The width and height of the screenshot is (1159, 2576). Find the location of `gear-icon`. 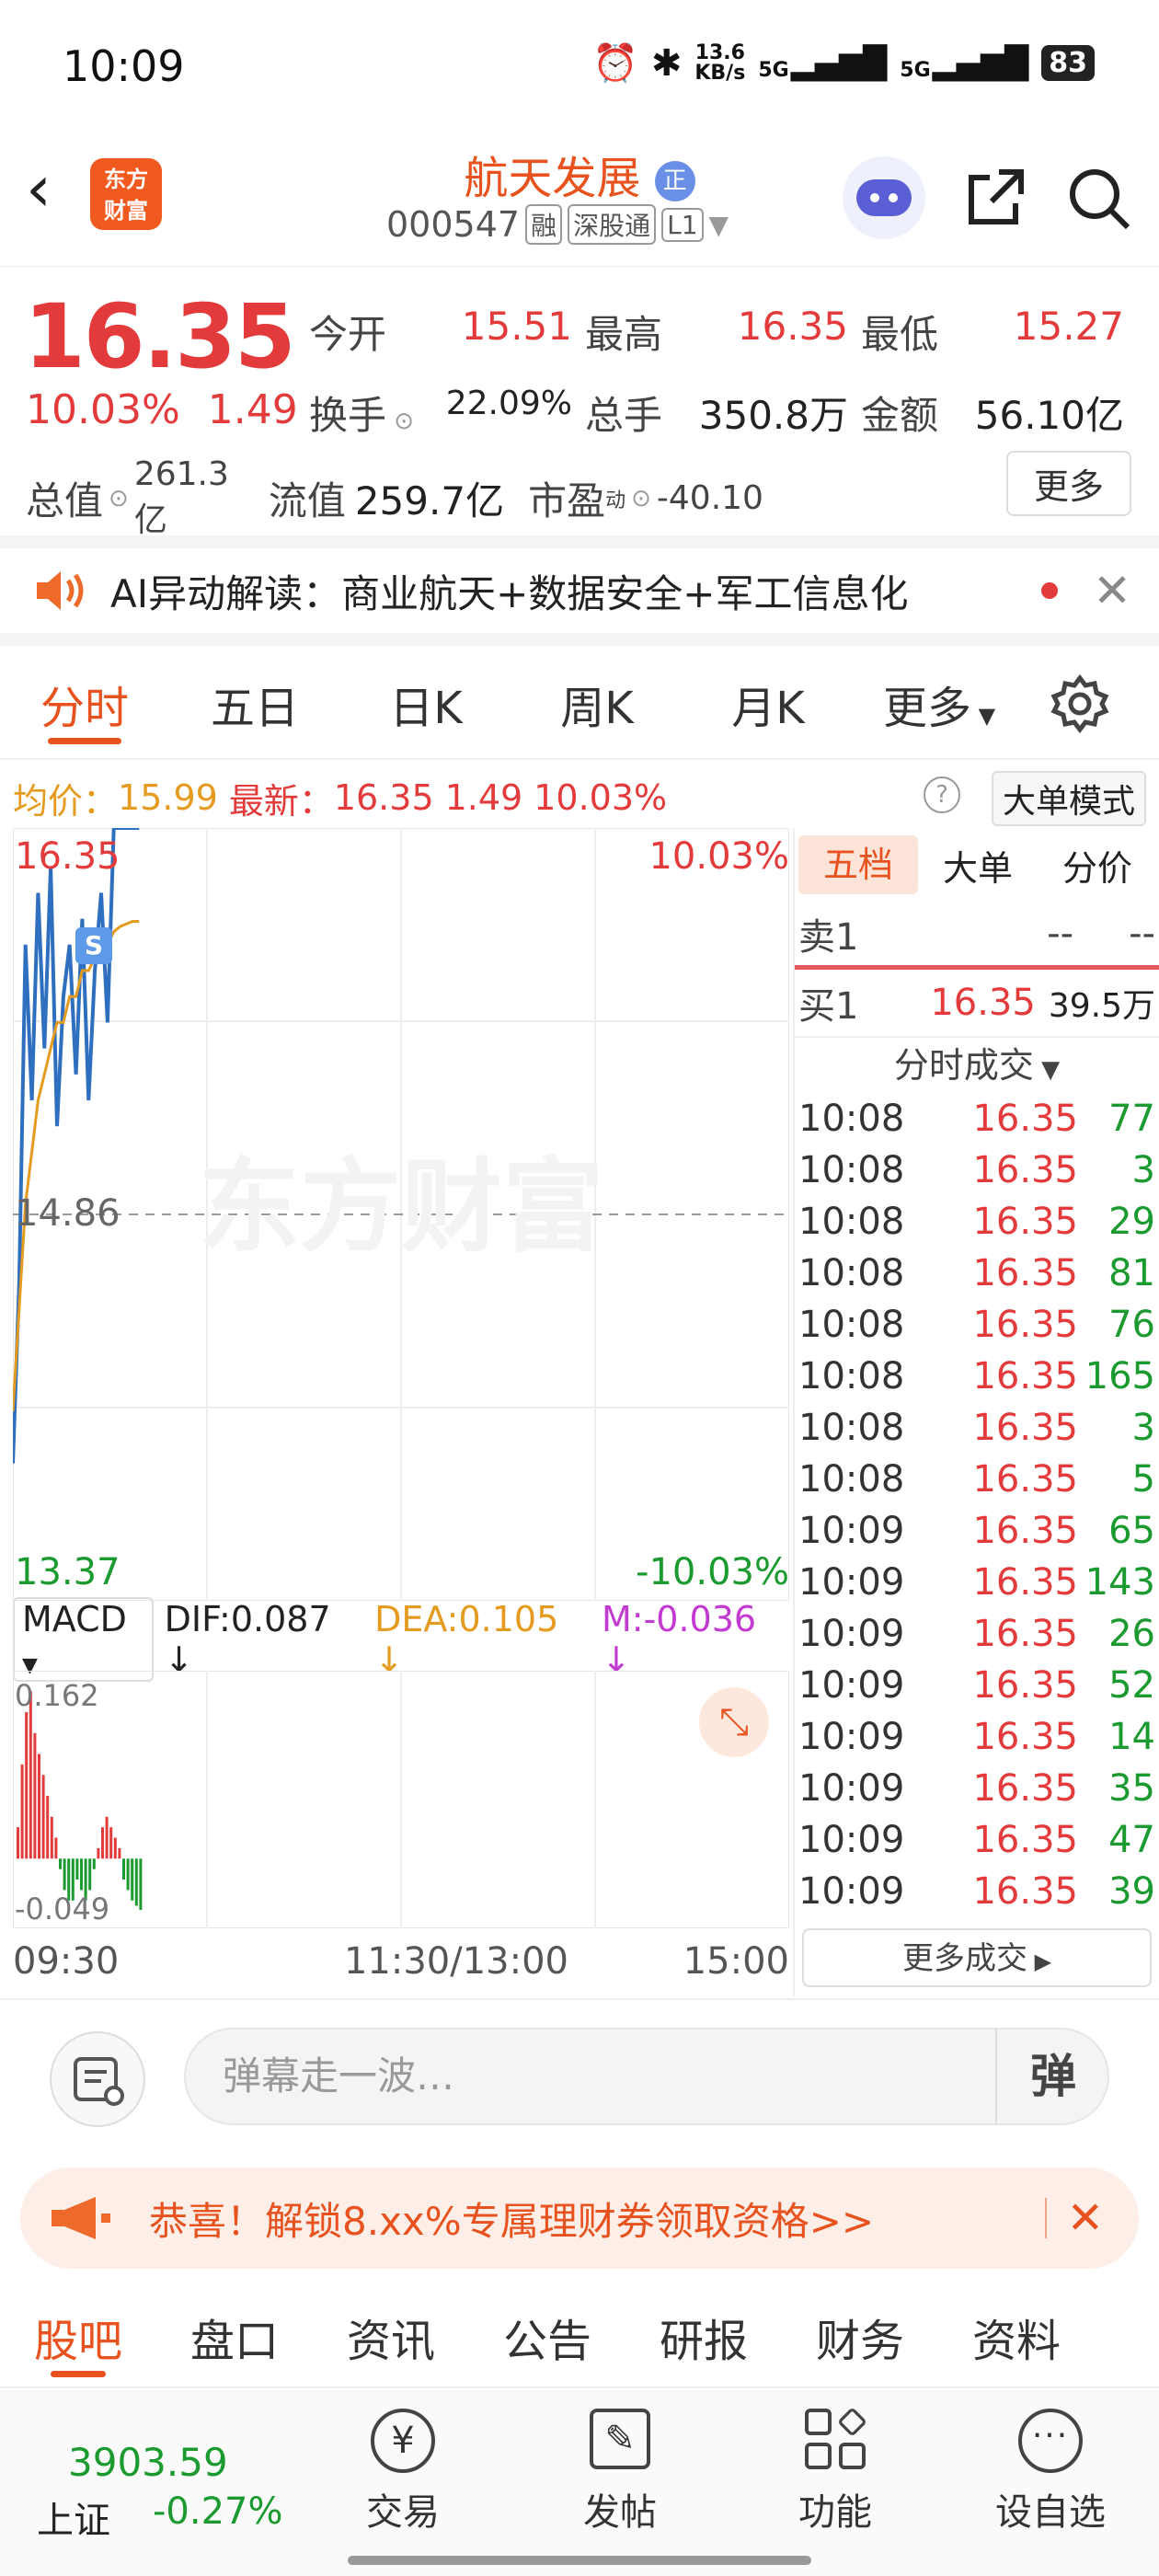

gear-icon is located at coordinates (1079, 703).